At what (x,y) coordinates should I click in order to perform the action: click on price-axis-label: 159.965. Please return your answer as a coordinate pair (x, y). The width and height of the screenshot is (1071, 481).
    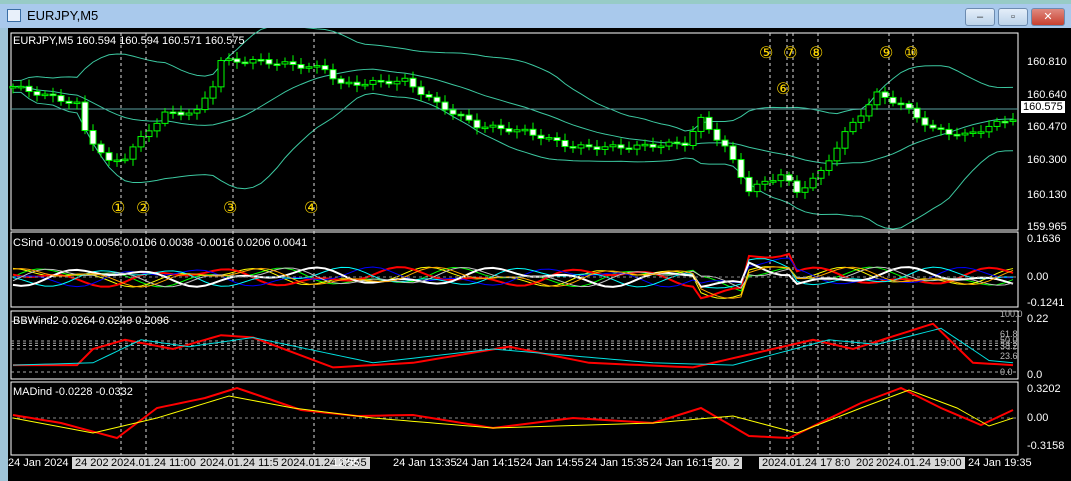
    Looking at the image, I should click on (1047, 227).